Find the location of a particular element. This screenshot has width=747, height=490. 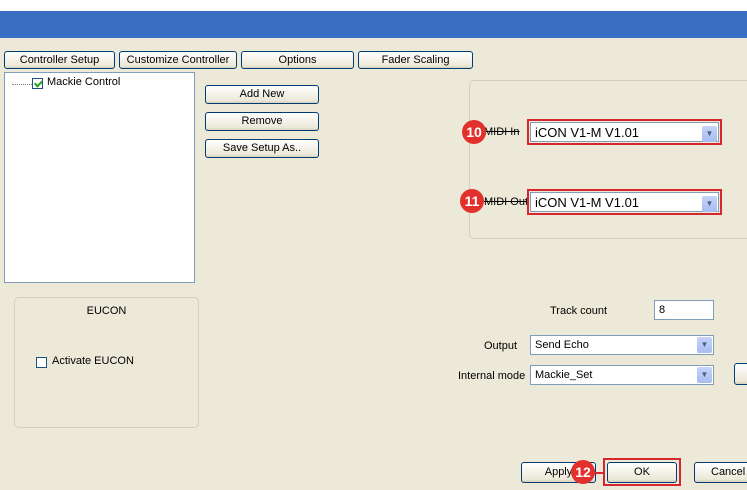

midi-in-dropdown: iCON V1-M V1.01 ▼ is located at coordinates (624, 132).